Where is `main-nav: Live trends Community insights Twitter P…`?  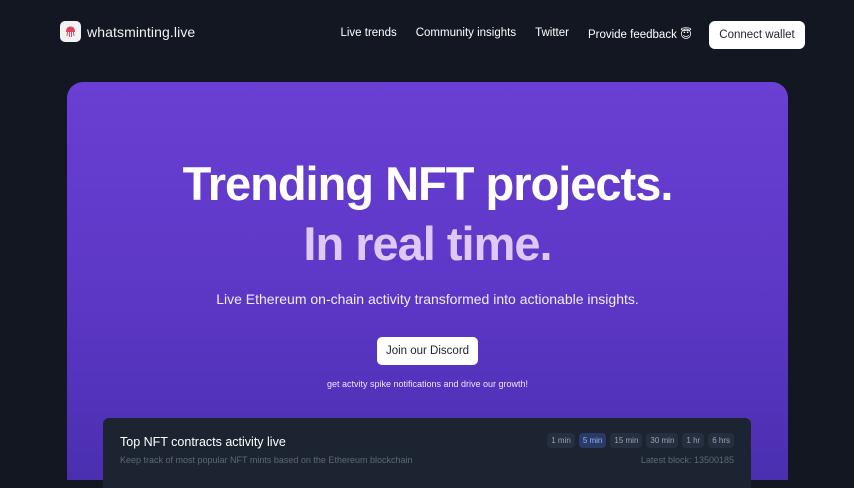
main-nav: Live trends Community insights Twitter P… is located at coordinates (516, 34).